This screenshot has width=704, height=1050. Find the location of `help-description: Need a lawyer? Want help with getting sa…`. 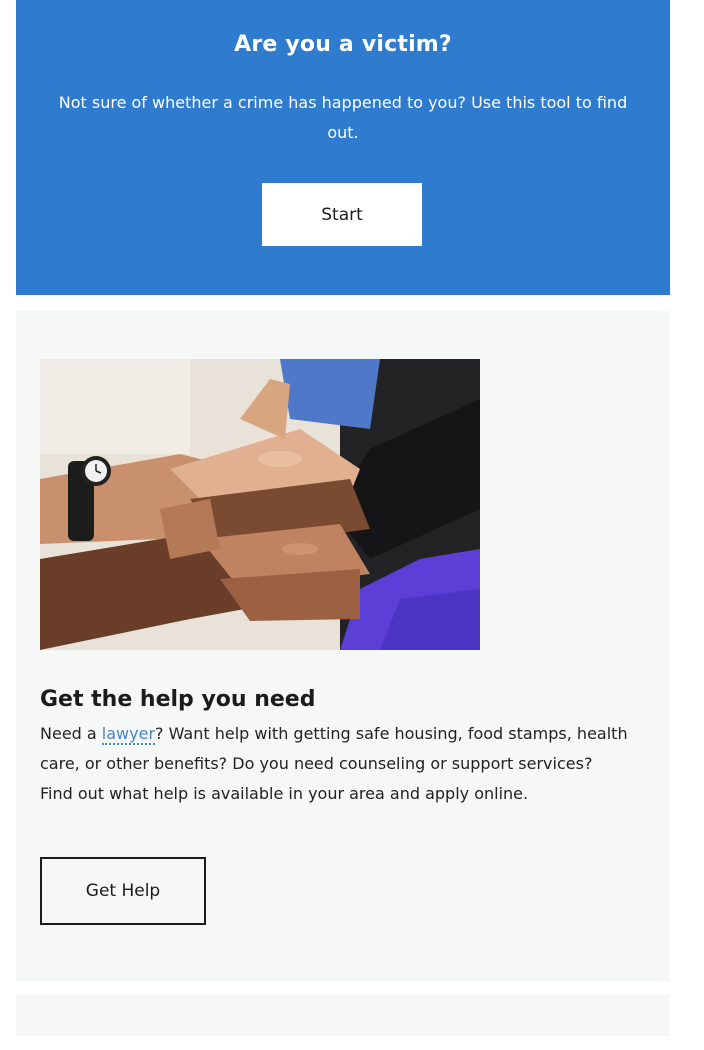

help-description: Need a lawyer? Want help with getting sa… is located at coordinates (335, 764).